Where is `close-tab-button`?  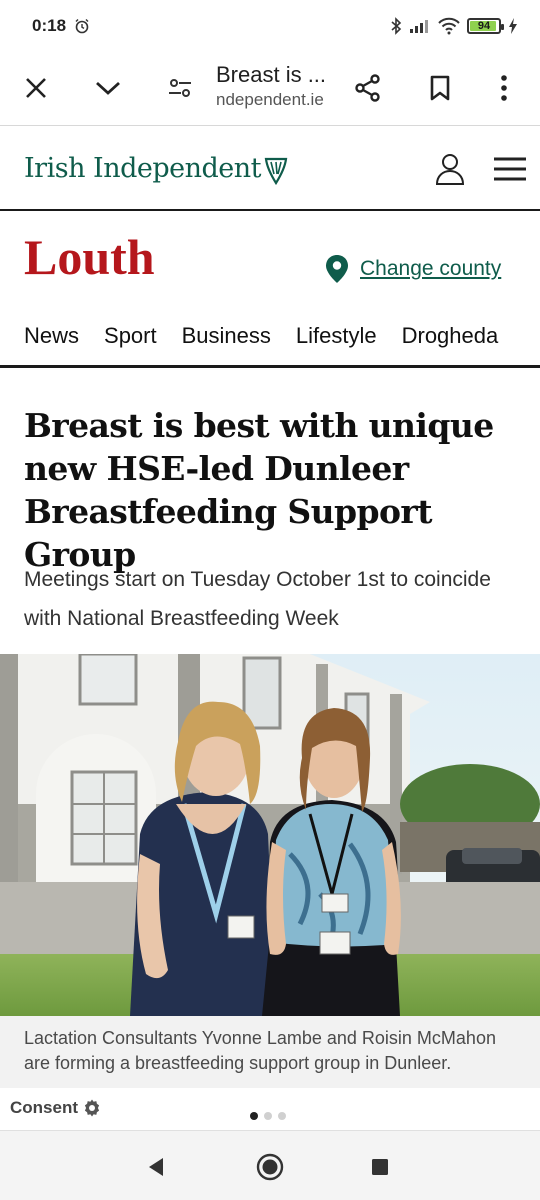
close-tab-button is located at coordinates (36, 88).